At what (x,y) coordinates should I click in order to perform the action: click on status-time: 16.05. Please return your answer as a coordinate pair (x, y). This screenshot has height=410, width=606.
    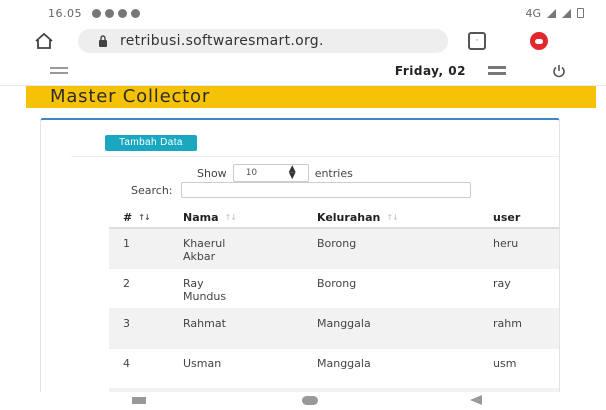
    Looking at the image, I should click on (65, 13).